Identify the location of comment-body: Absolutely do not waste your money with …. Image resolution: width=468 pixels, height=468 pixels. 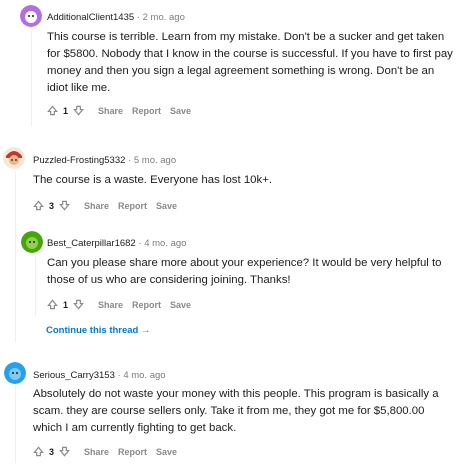
(236, 411).